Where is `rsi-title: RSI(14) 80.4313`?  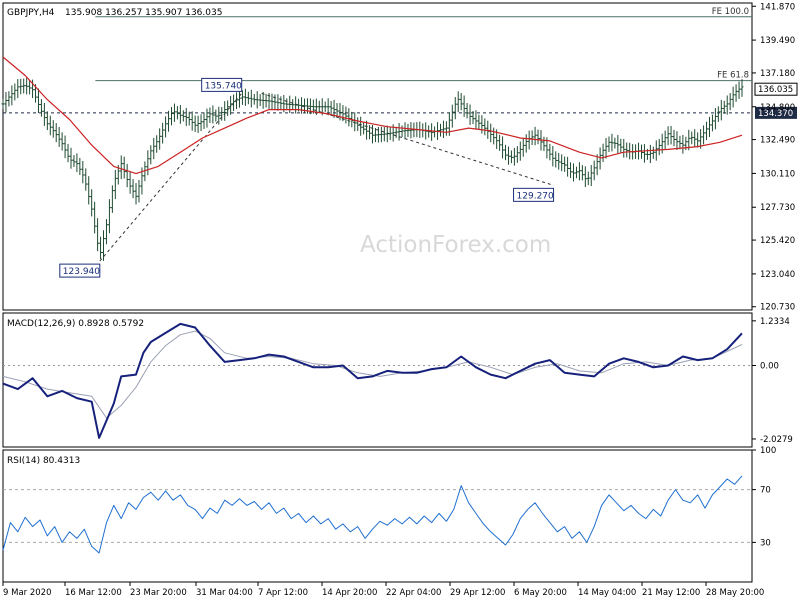 rsi-title: RSI(14) 80.4313 is located at coordinates (43, 461).